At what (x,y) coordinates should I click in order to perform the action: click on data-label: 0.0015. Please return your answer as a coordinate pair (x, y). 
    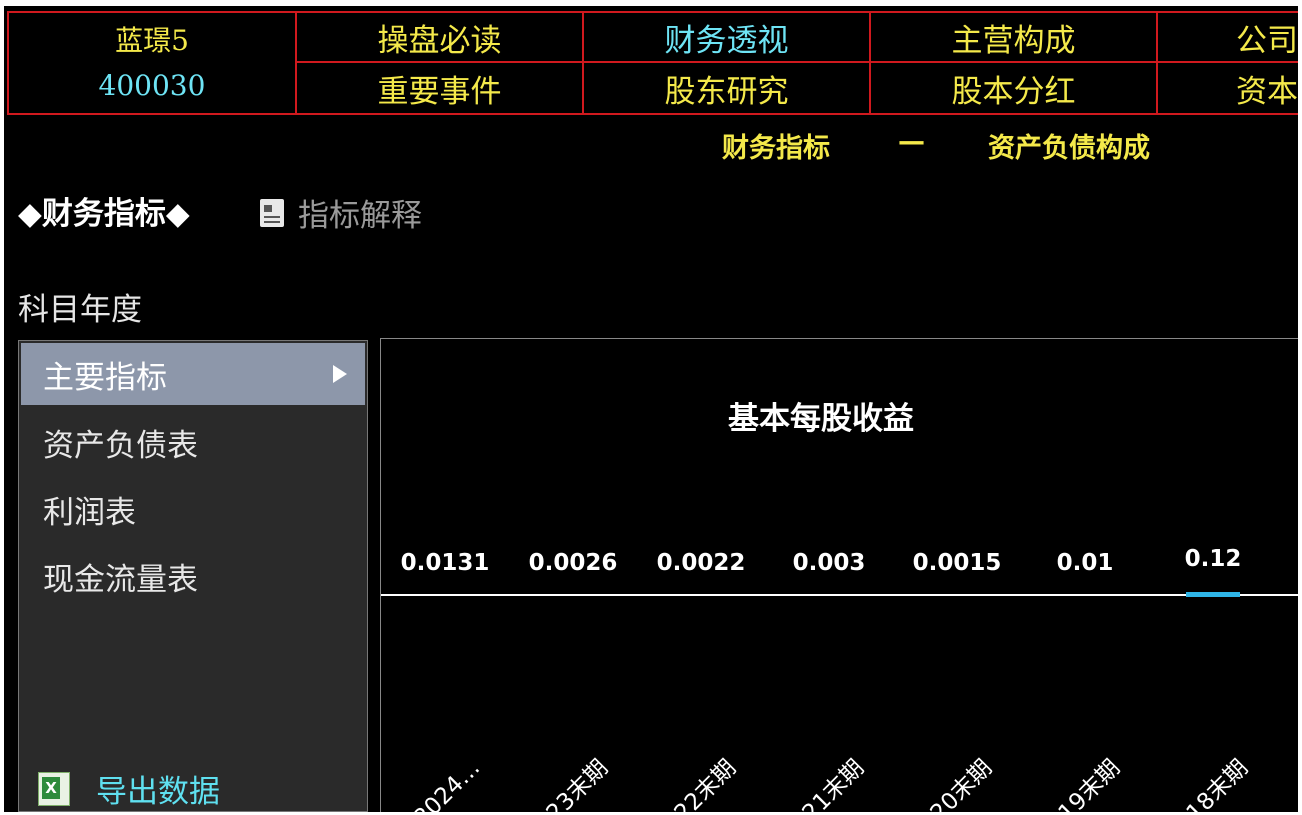
    Looking at the image, I should click on (957, 563).